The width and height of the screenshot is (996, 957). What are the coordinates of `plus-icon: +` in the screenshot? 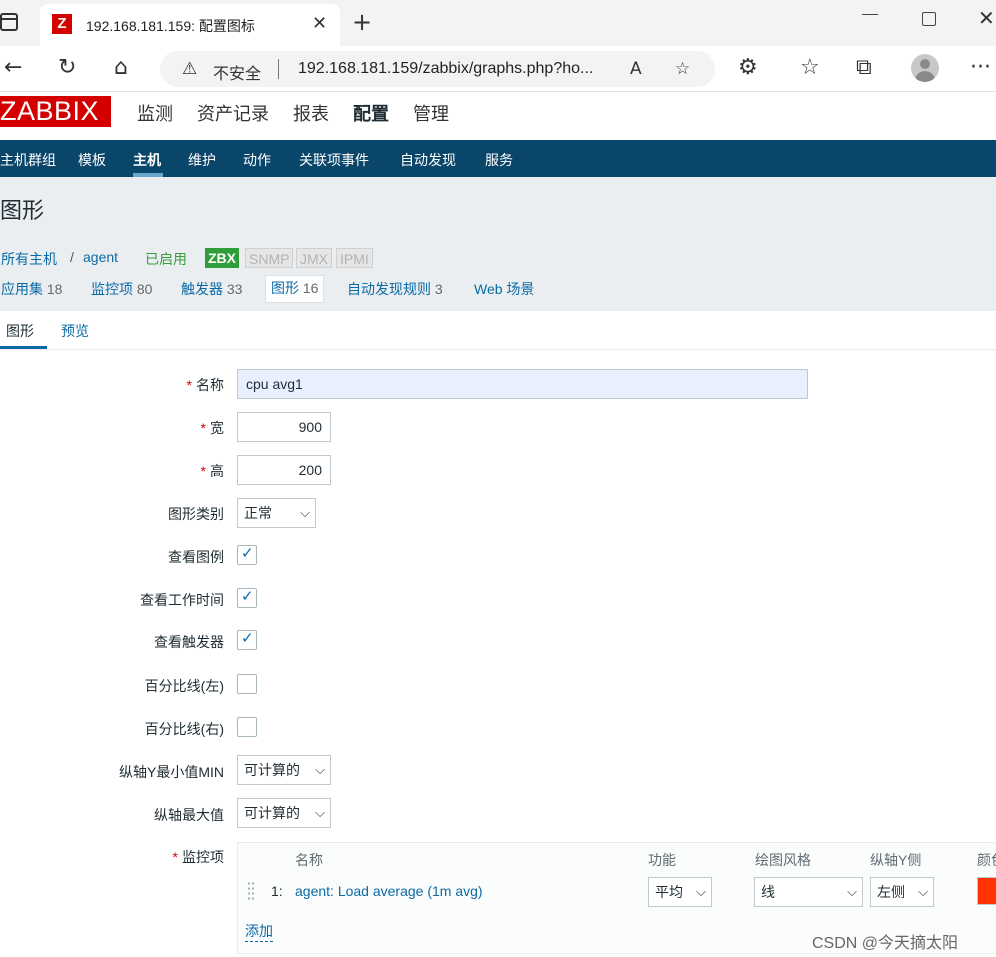 It's located at (362, 22).